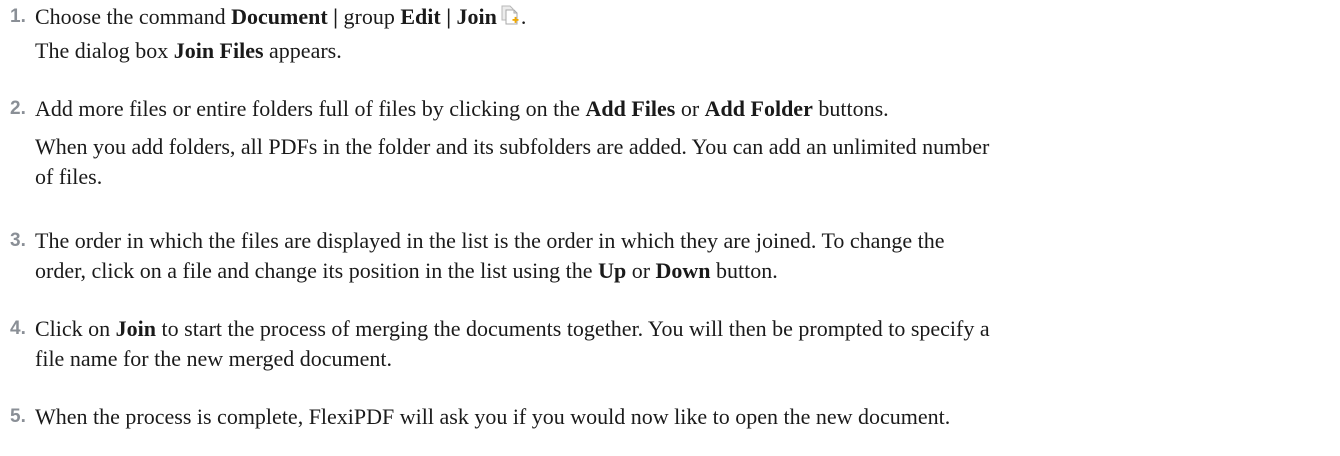 The height and width of the screenshot is (456, 1340). What do you see at coordinates (369, 16) in the screenshot?
I see `text-run: group` at bounding box center [369, 16].